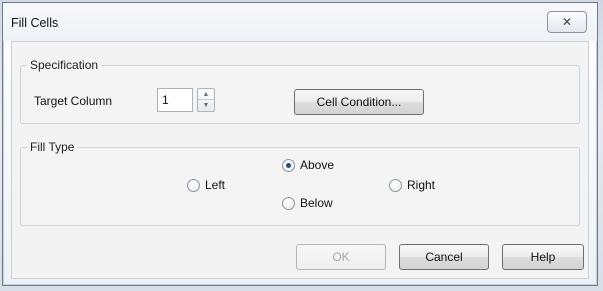 Image resolution: width=603 pixels, height=291 pixels. Describe the element at coordinates (317, 165) in the screenshot. I see `radio-above-label: Above` at that location.